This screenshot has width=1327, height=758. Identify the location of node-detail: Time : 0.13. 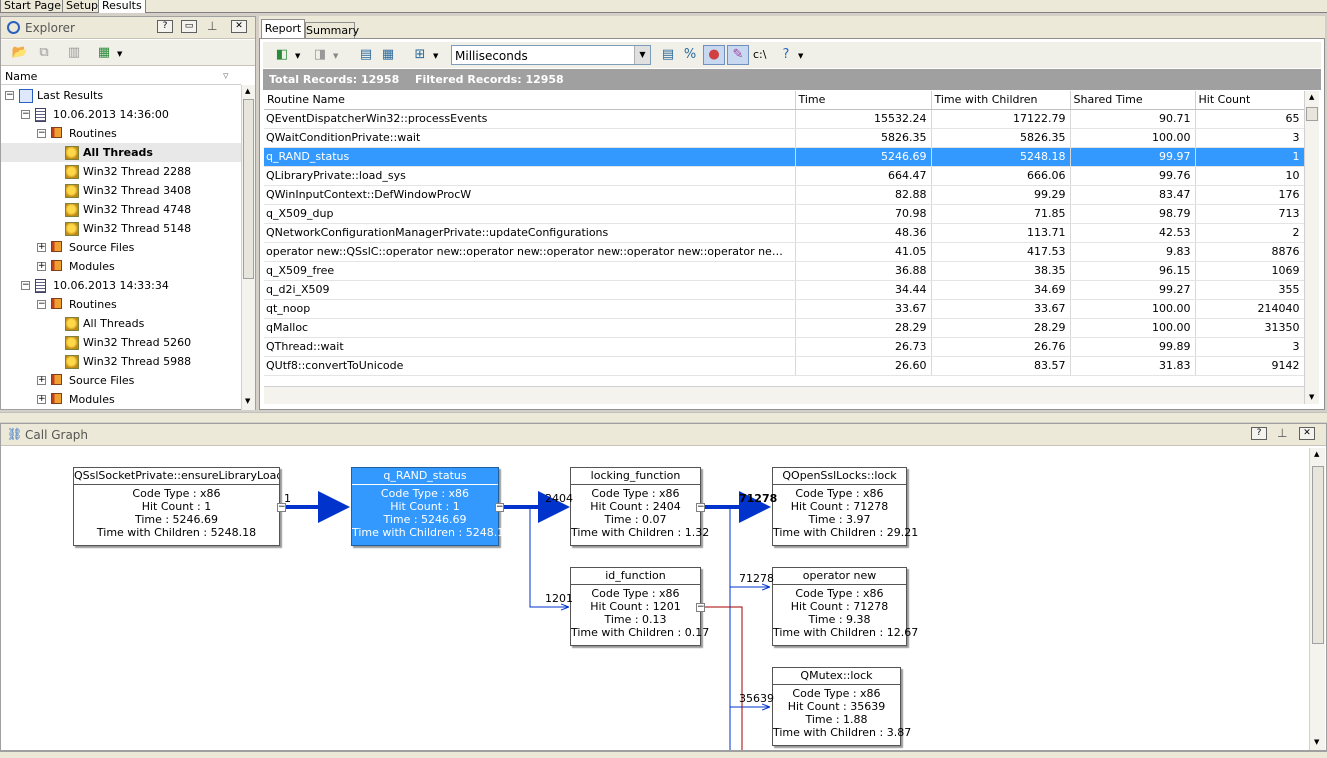
(635, 619).